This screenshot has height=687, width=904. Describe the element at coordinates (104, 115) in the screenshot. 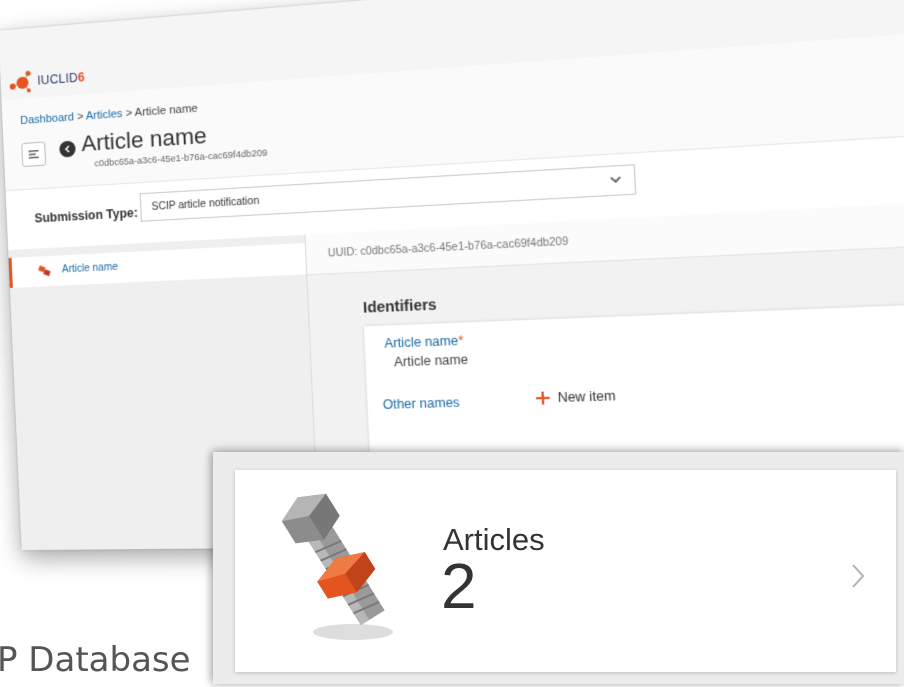

I see `breadcrumb-articles: Articles` at that location.